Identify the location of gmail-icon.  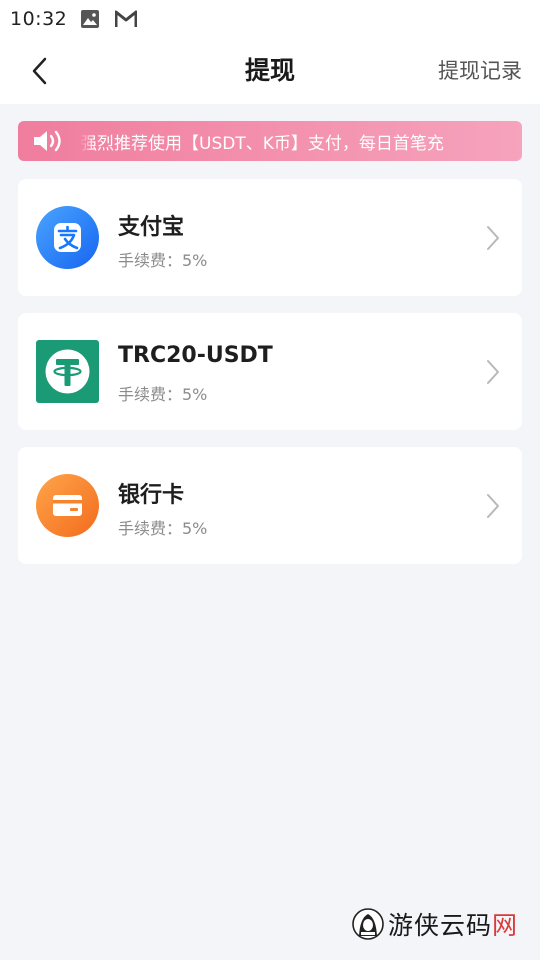
(126, 19).